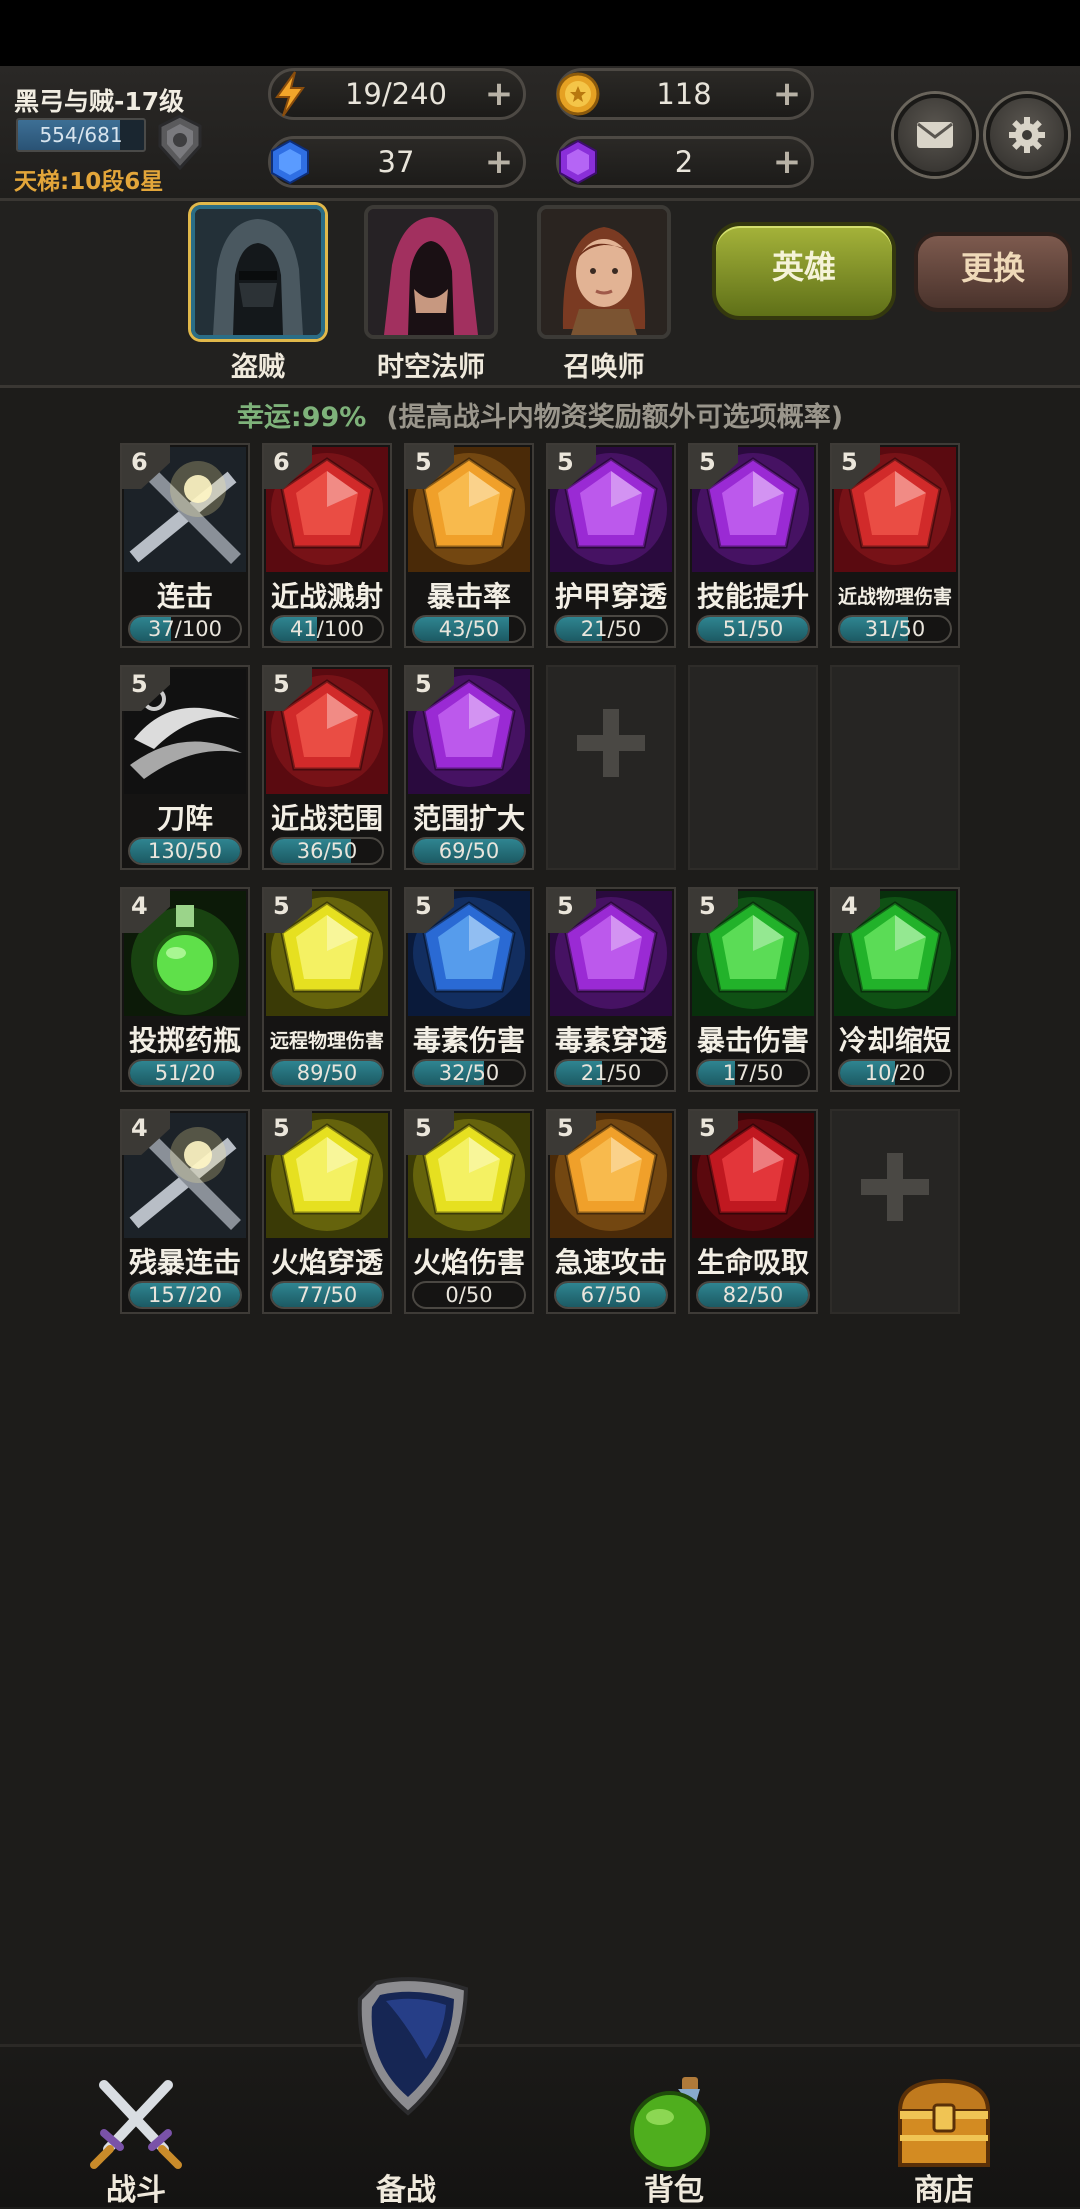 The image size is (1080, 2209). I want to click on gem-name: 残暴连击, so click(184, 1262).